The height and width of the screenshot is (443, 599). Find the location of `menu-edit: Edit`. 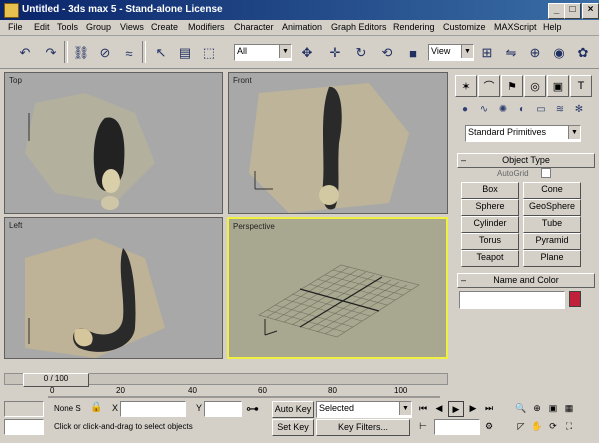

menu-edit: Edit is located at coordinates (42, 27).